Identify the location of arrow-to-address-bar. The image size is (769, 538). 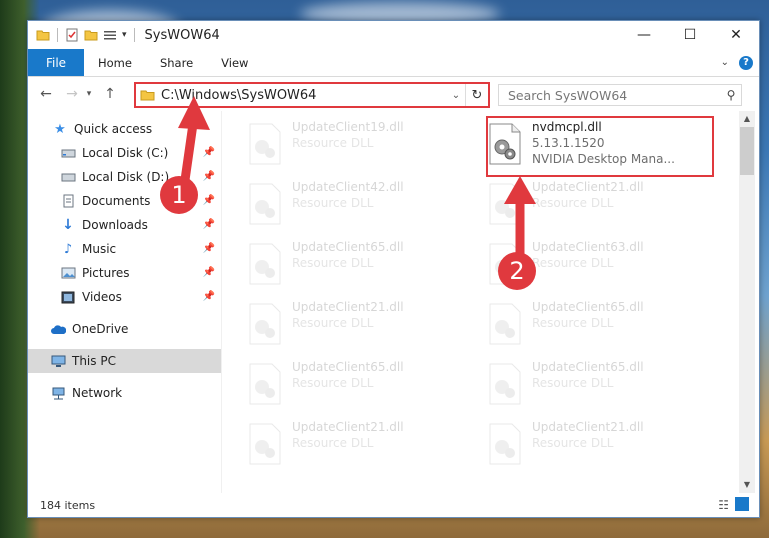
(194, 142).